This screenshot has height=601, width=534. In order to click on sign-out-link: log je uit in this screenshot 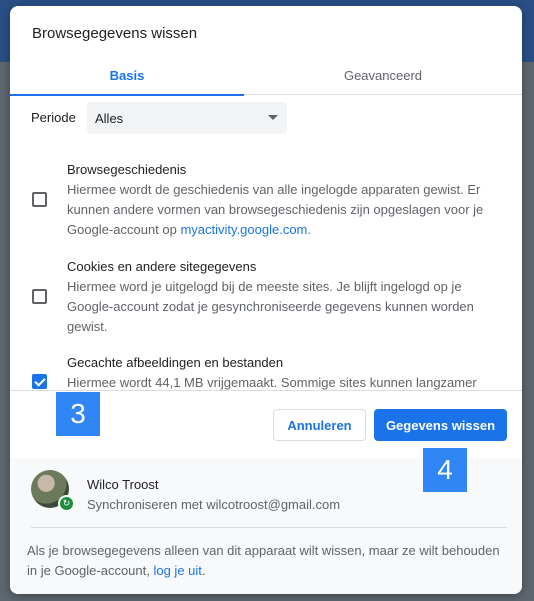, I will do `click(177, 570)`.